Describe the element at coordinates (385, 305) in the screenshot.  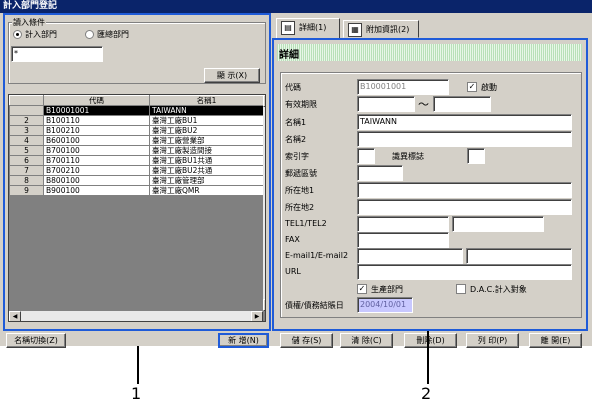
I see `settlement-date-field: 2004/10/01` at that location.